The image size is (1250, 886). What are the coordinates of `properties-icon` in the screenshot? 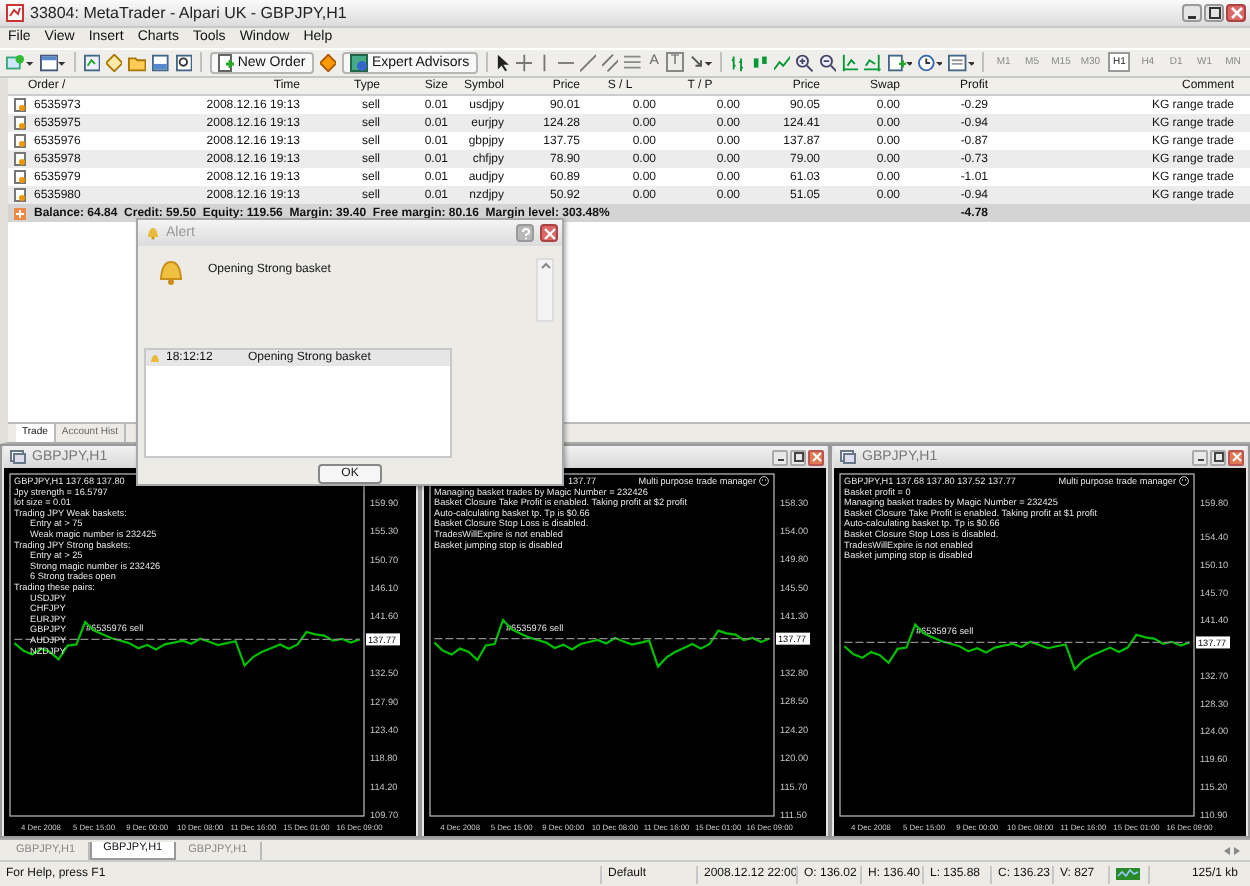 It's located at (958, 62).